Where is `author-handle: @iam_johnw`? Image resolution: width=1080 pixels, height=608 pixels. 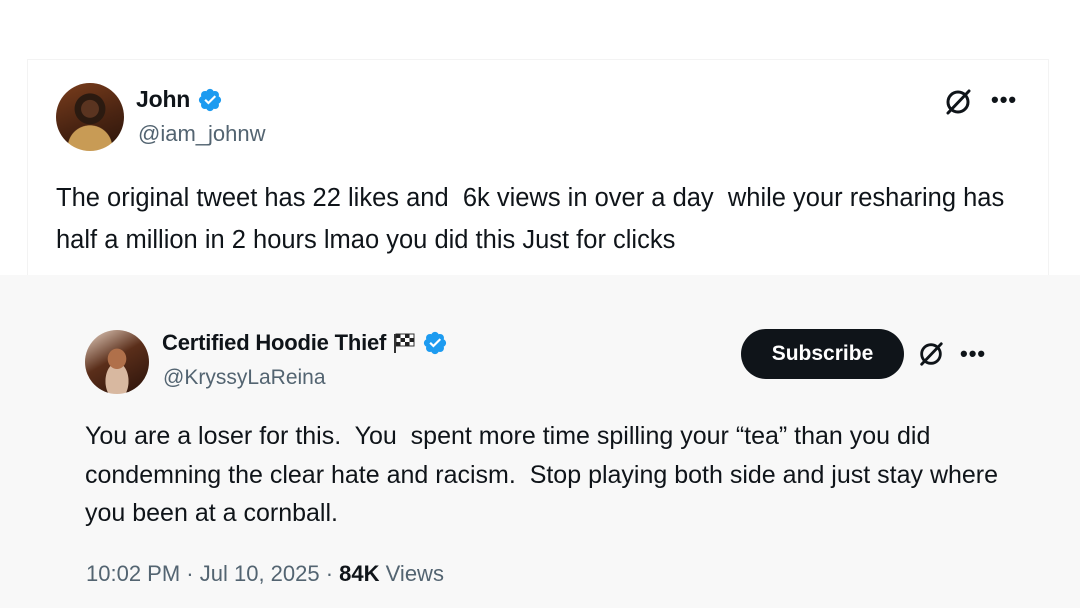 author-handle: @iam_johnw is located at coordinates (202, 134).